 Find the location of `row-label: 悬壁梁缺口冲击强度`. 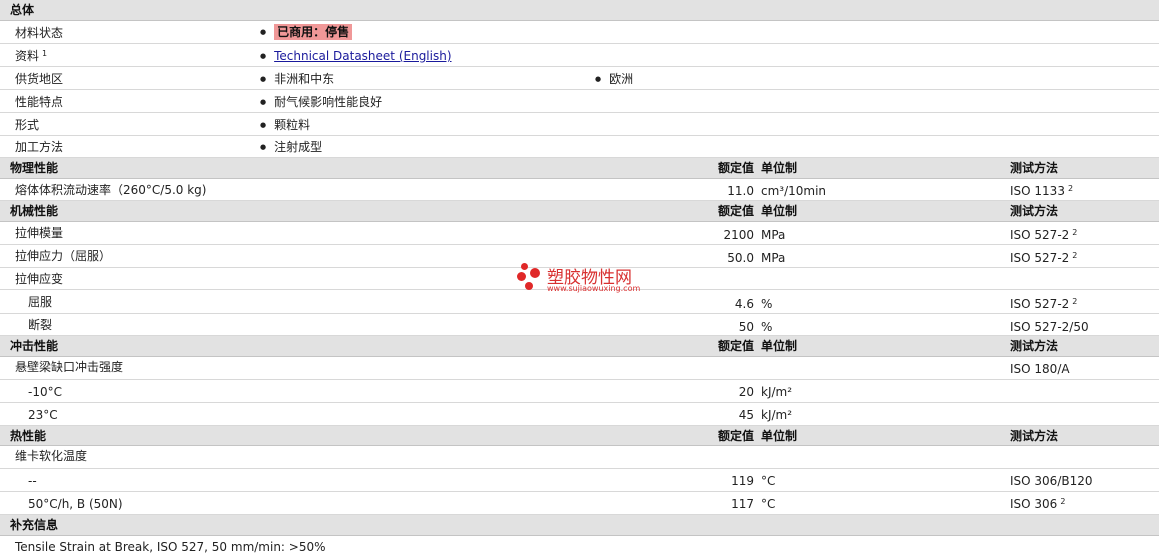

row-label: 悬壁梁缺口冲击强度 is located at coordinates (69, 367).